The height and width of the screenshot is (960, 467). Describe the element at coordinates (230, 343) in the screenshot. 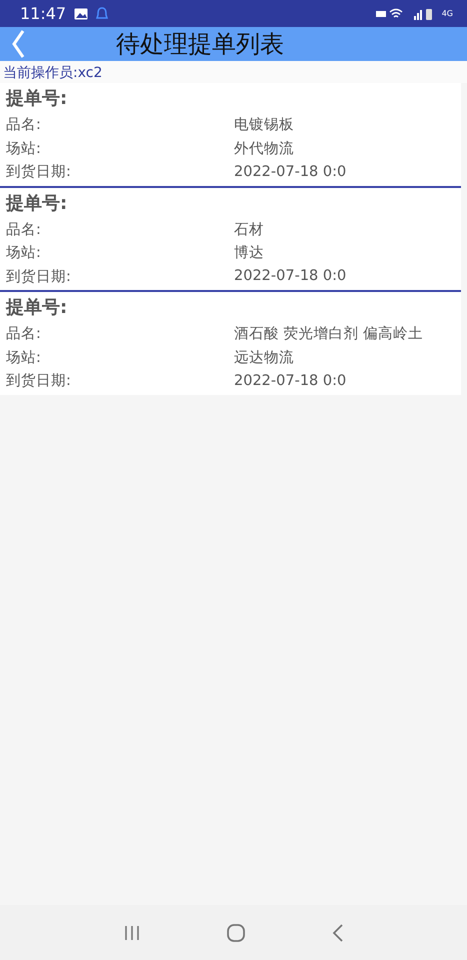

I see `order-card: 提单号: 品名: 酒石酸 荧光增白剂 偏高岭土 场站: 远达物流 到货日期: 2022-07-18 0:0` at that location.